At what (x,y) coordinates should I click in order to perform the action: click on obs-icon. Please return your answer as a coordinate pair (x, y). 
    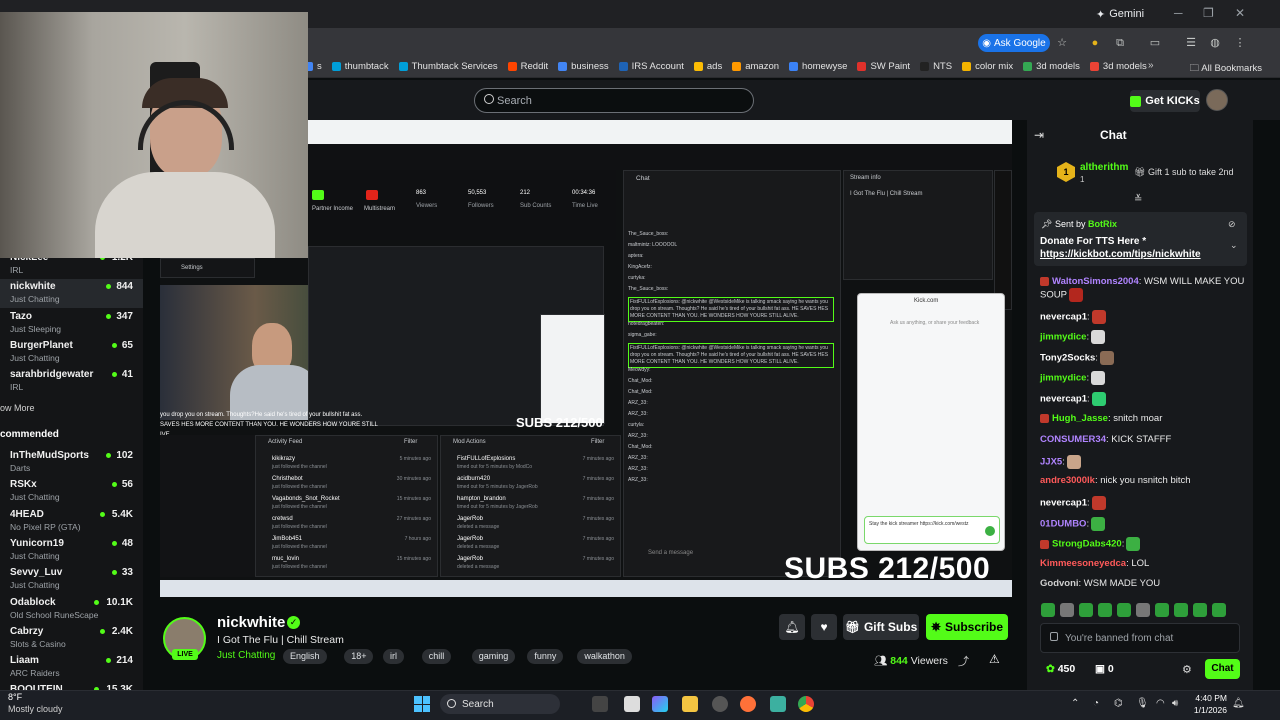
    Looking at the image, I should click on (720, 704).